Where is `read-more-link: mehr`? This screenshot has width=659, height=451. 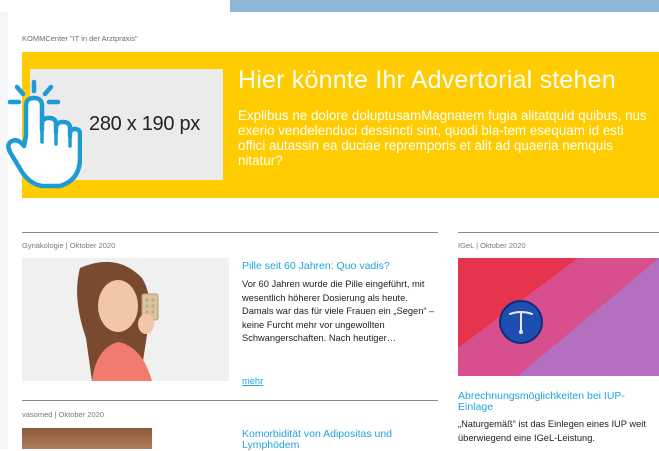 read-more-link: mehr is located at coordinates (252, 381).